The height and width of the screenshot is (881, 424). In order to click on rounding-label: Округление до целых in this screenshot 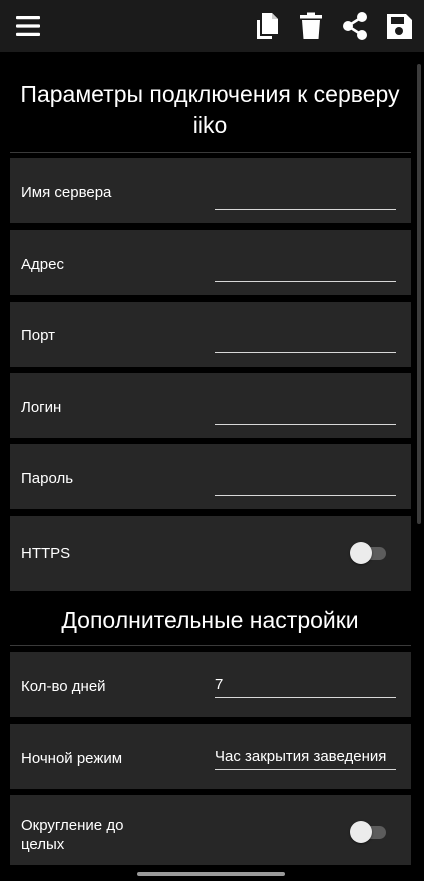, I will do `click(72, 835)`.